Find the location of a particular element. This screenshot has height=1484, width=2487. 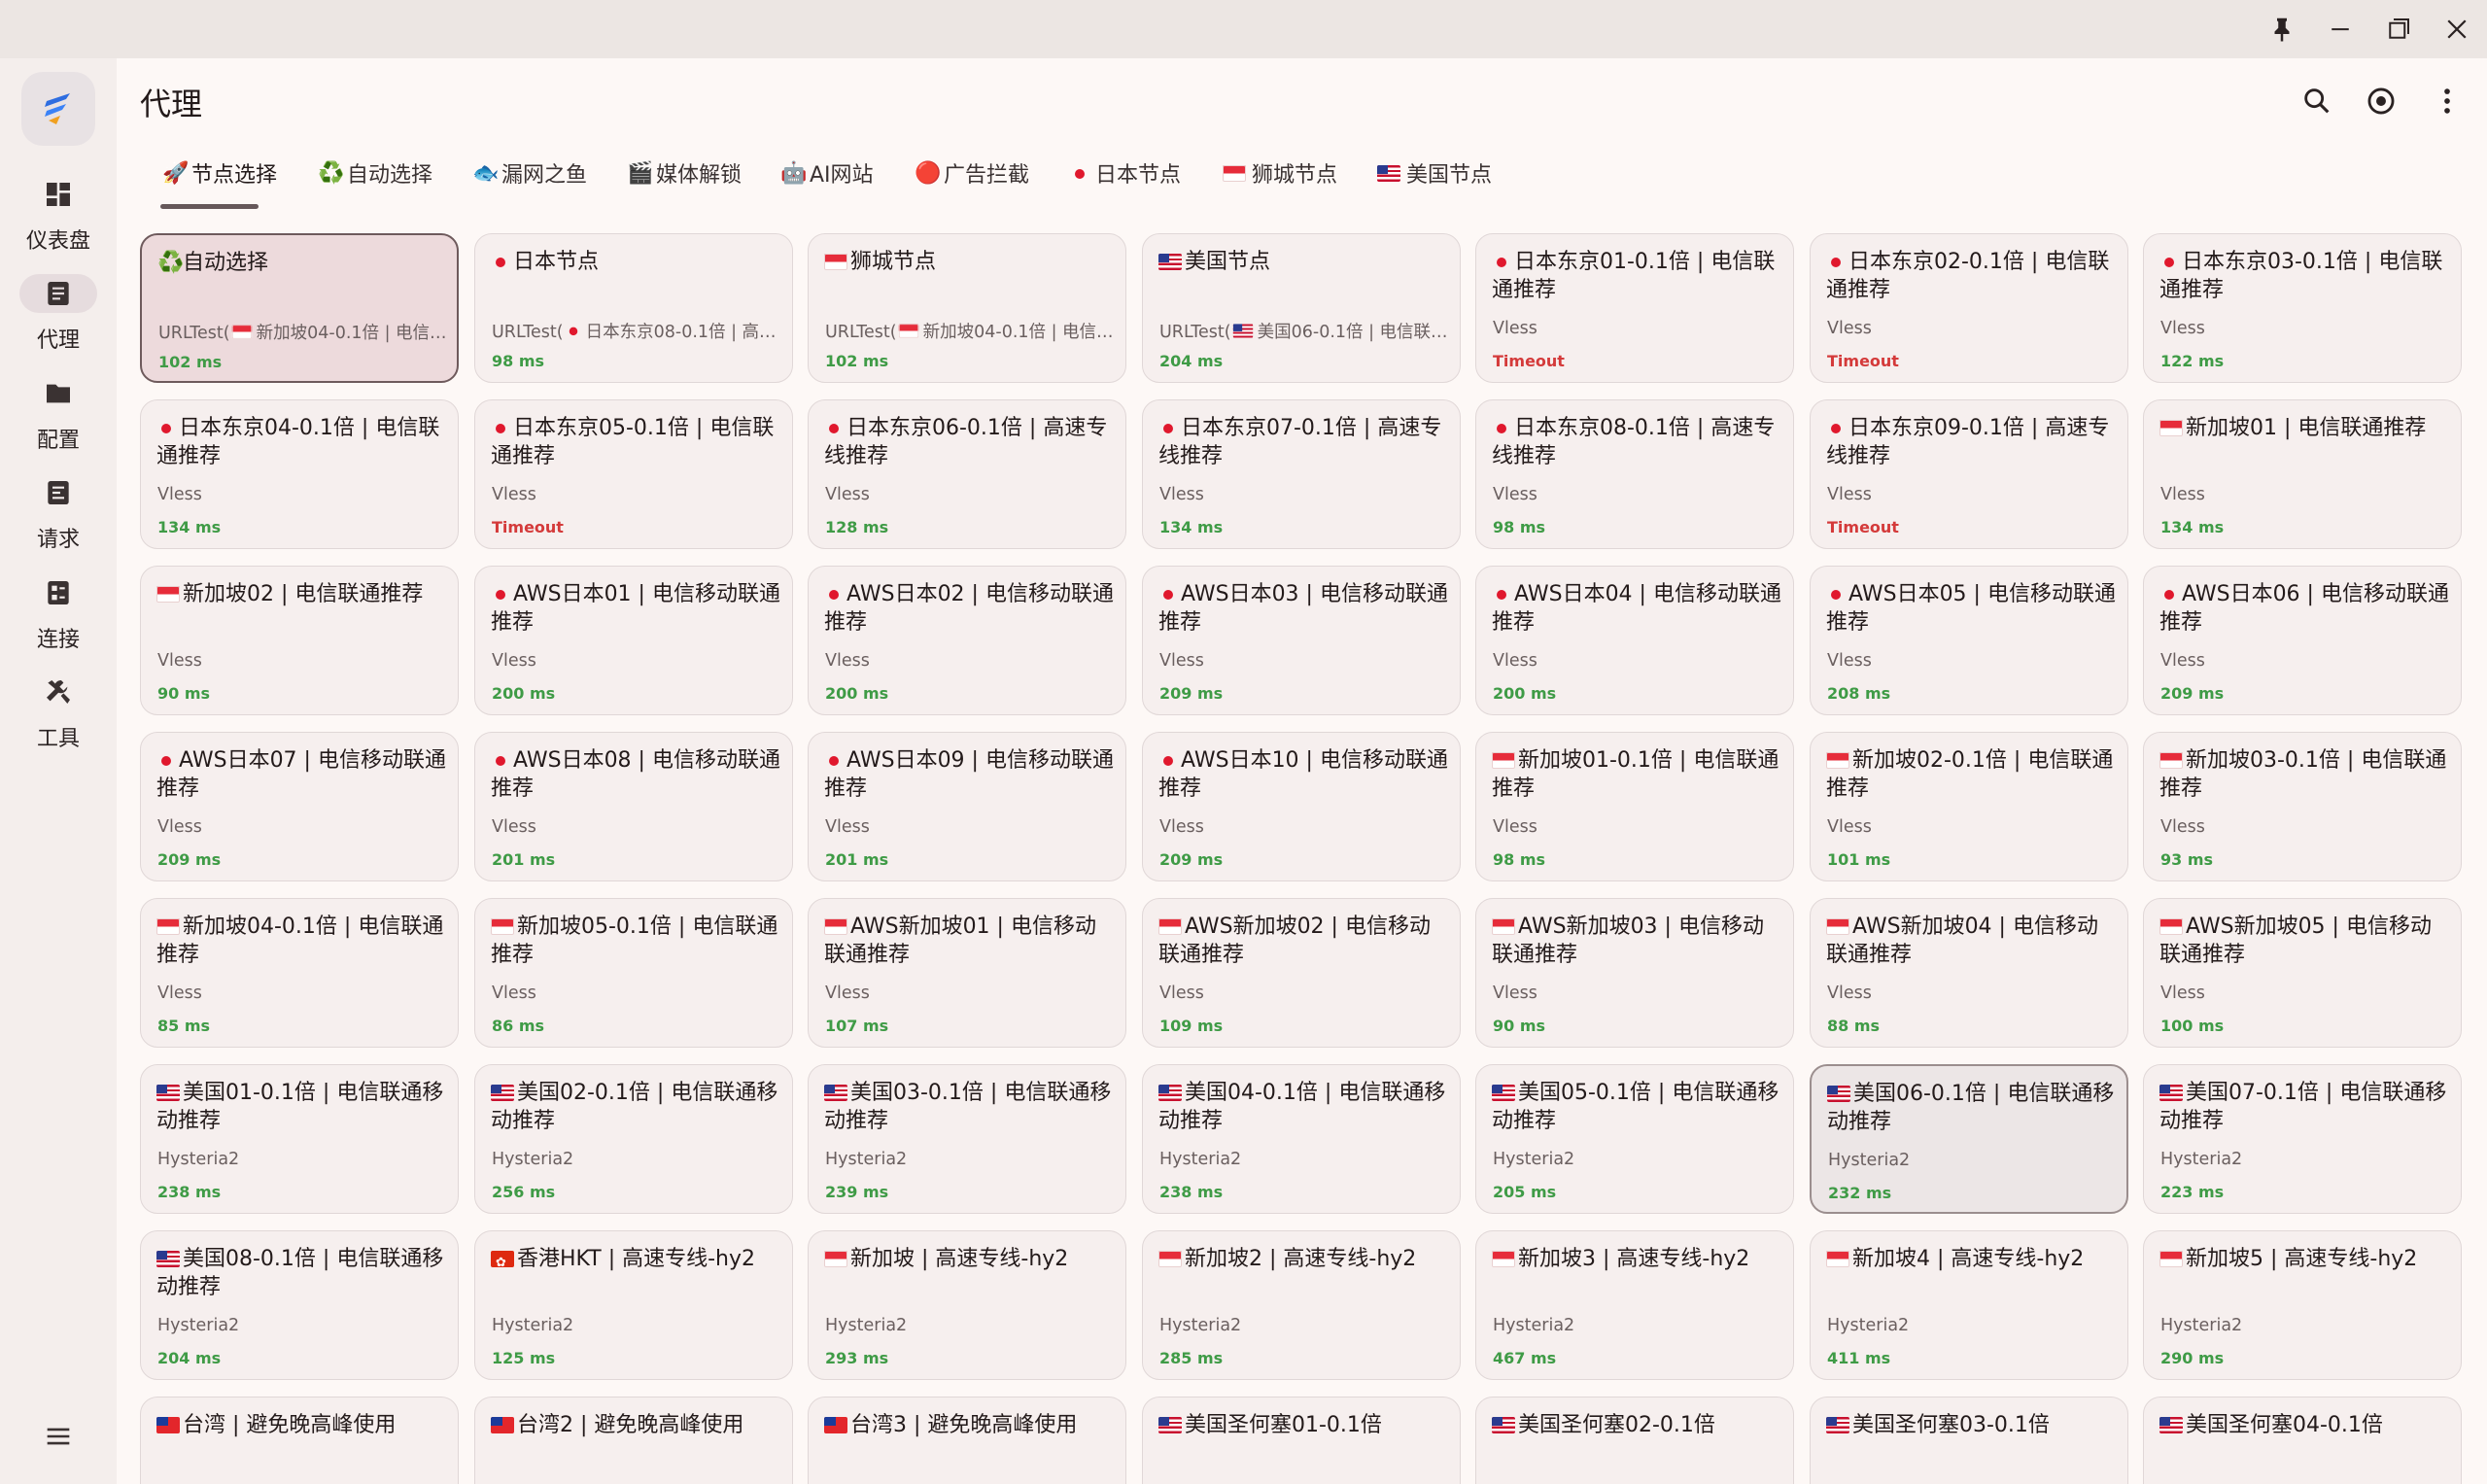

latency-badge: 285 ms is located at coordinates (1191, 1358).